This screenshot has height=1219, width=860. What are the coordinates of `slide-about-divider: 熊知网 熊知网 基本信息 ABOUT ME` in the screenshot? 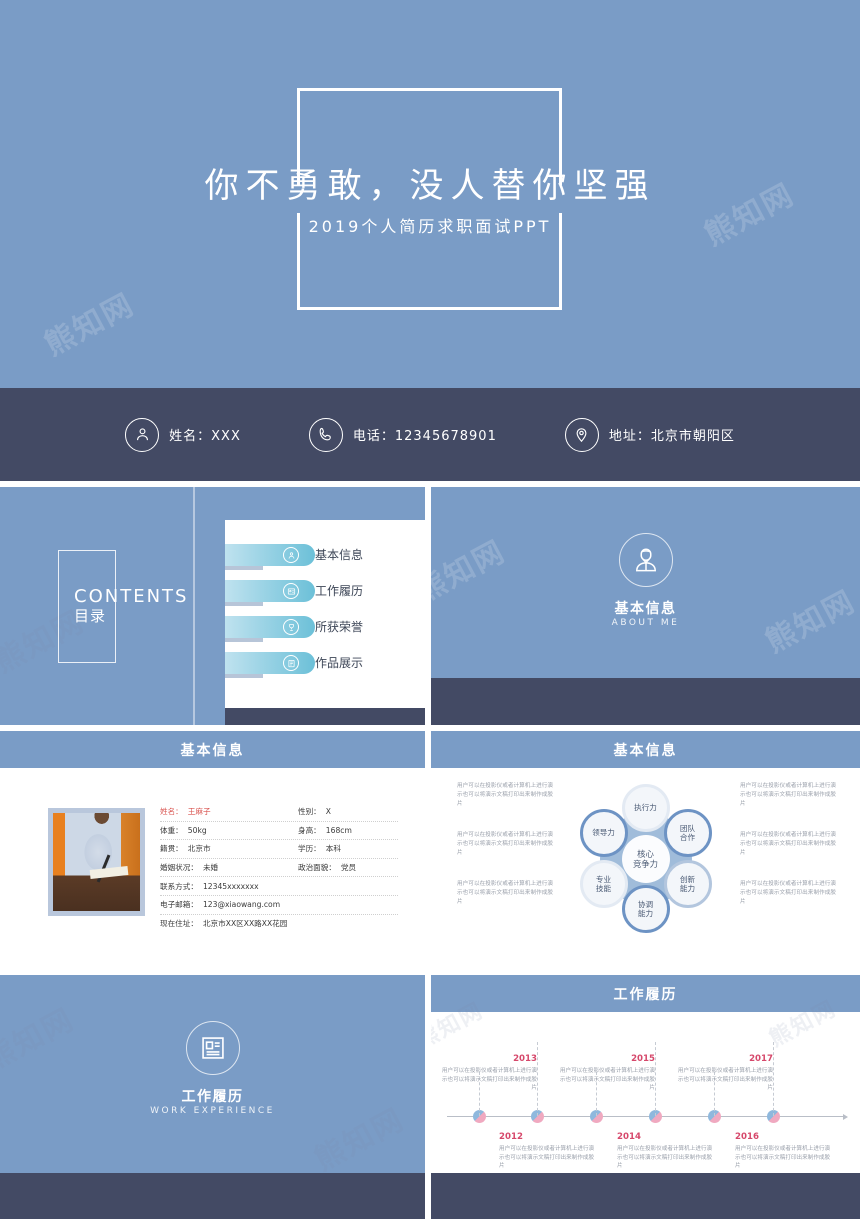 It's located at (645, 606).